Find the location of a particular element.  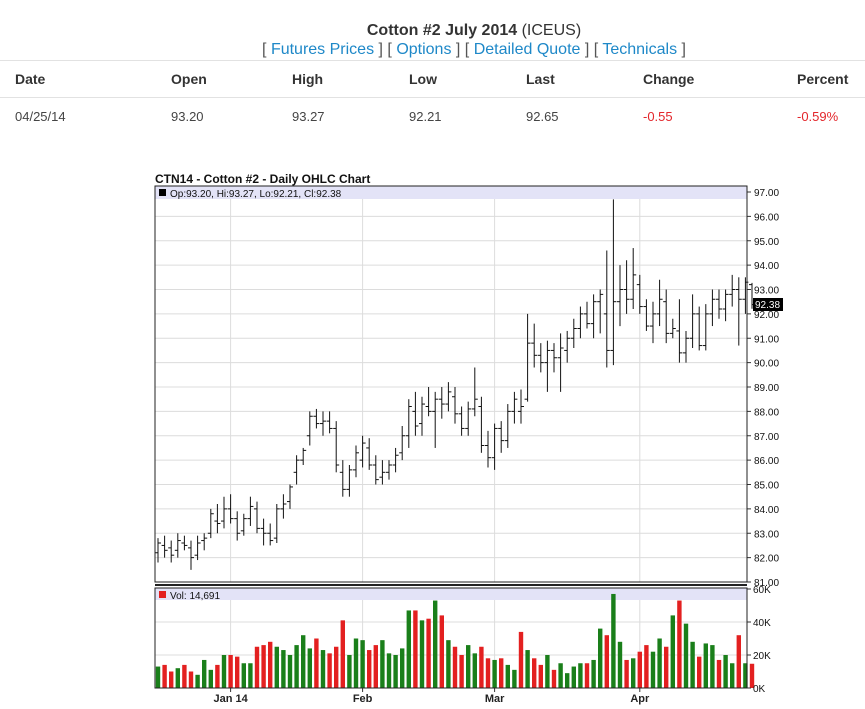

chart-title: CTN14 - Cotton #2 - Daily OHLC Chart is located at coordinates (262, 179).